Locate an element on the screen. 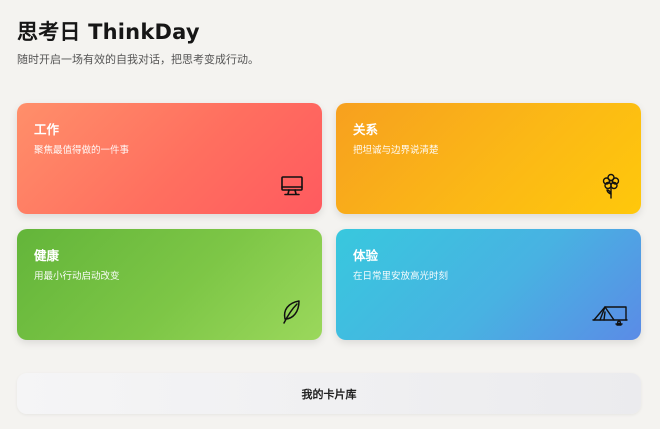 The height and width of the screenshot is (429, 660). card-title: 工作 is located at coordinates (47, 129).